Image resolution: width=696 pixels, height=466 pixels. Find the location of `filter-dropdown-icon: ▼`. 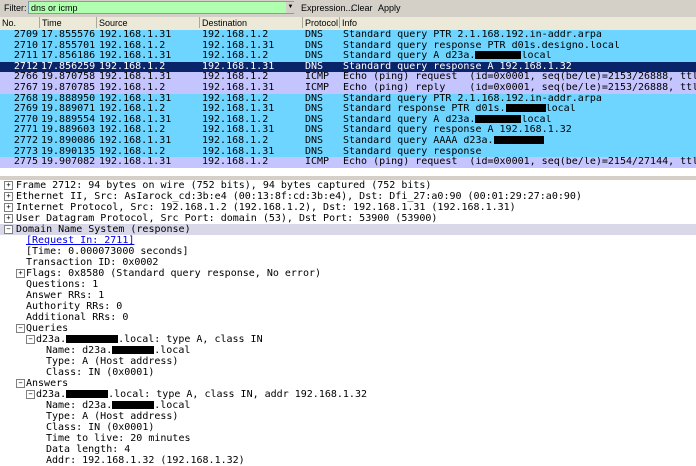

filter-dropdown-icon: ▼ is located at coordinates (290, 7).